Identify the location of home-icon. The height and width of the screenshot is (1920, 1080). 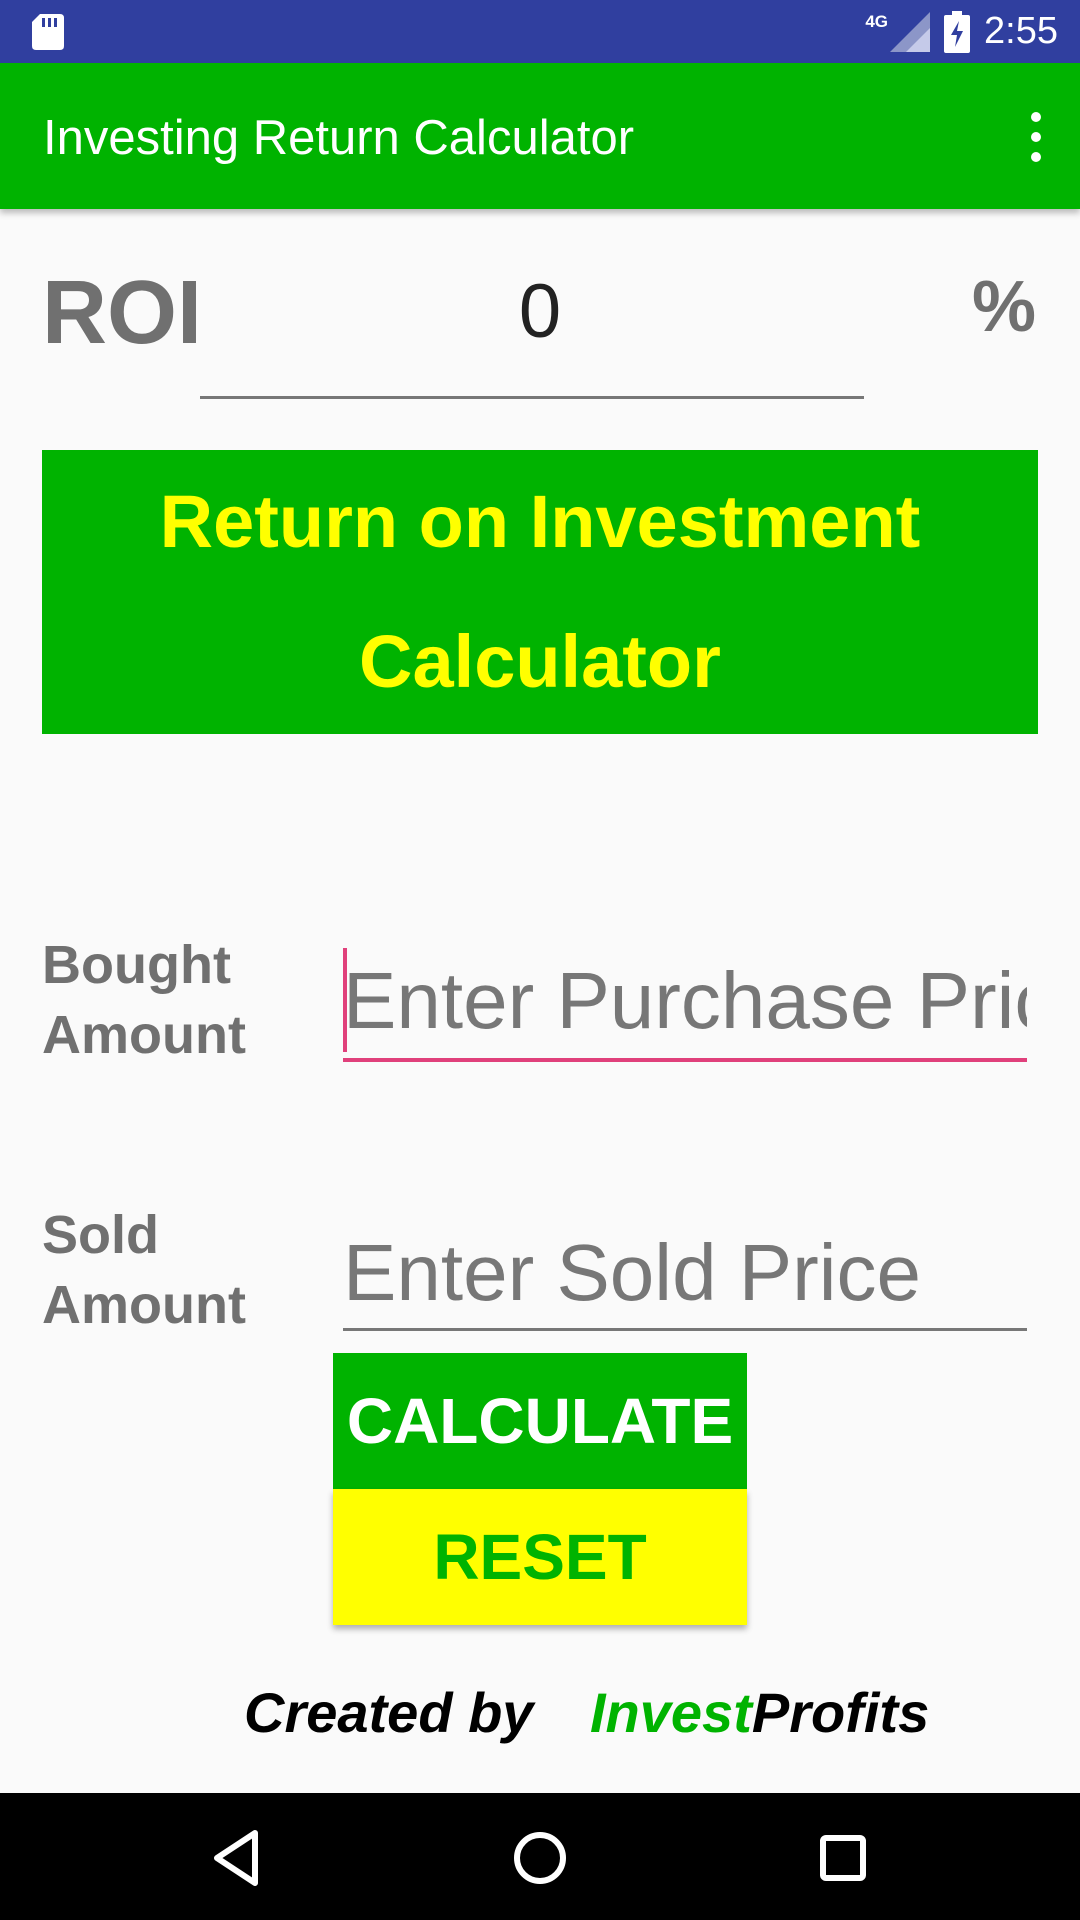
(540, 1858).